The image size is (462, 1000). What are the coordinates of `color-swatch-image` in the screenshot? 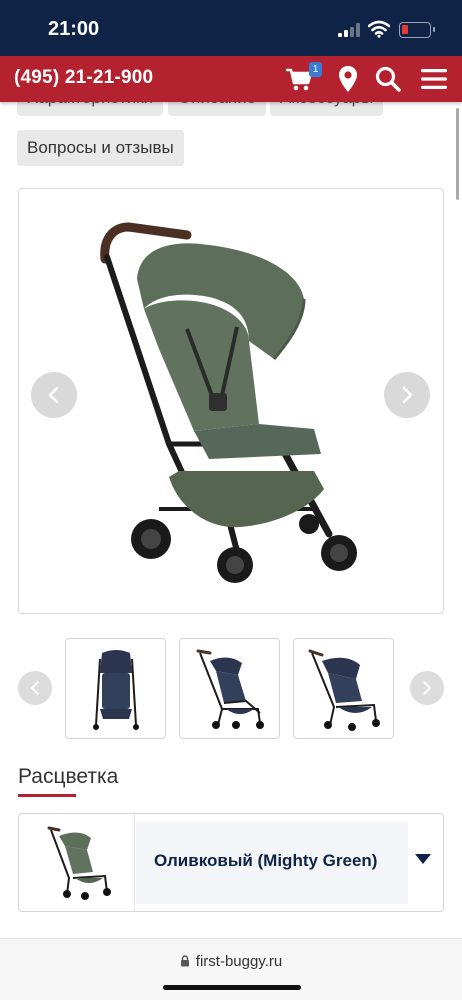 It's located at (77, 862).